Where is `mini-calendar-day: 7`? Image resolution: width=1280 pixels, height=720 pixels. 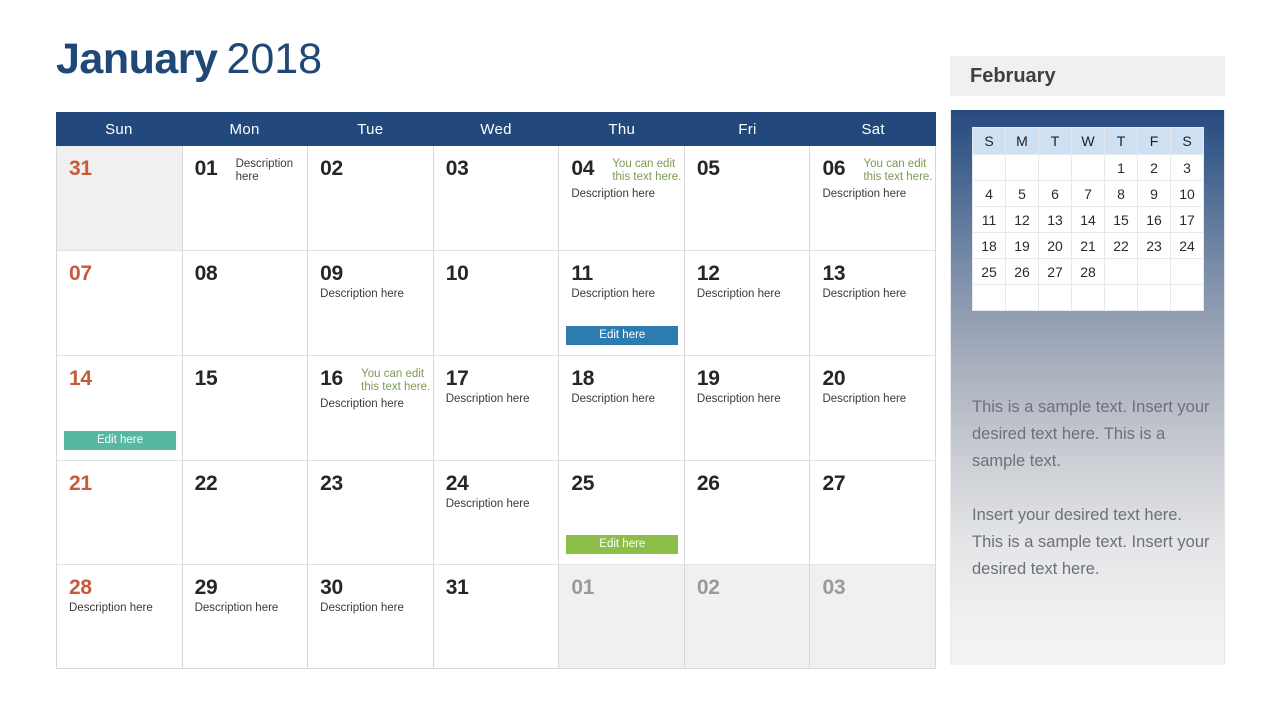 mini-calendar-day: 7 is located at coordinates (1088, 193).